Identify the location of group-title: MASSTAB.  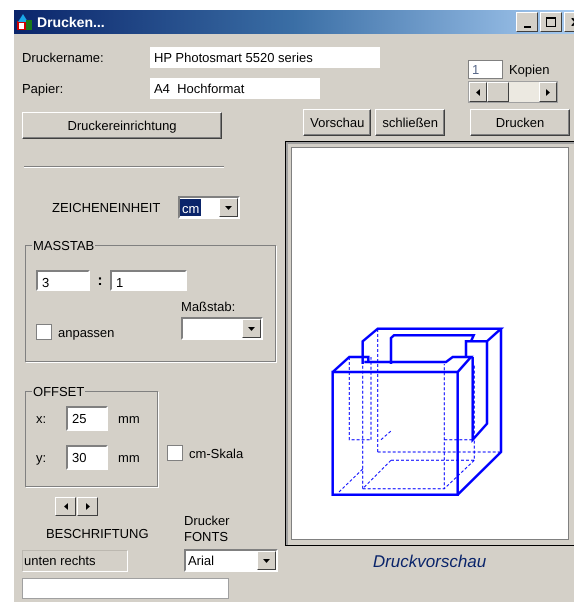
(64, 245).